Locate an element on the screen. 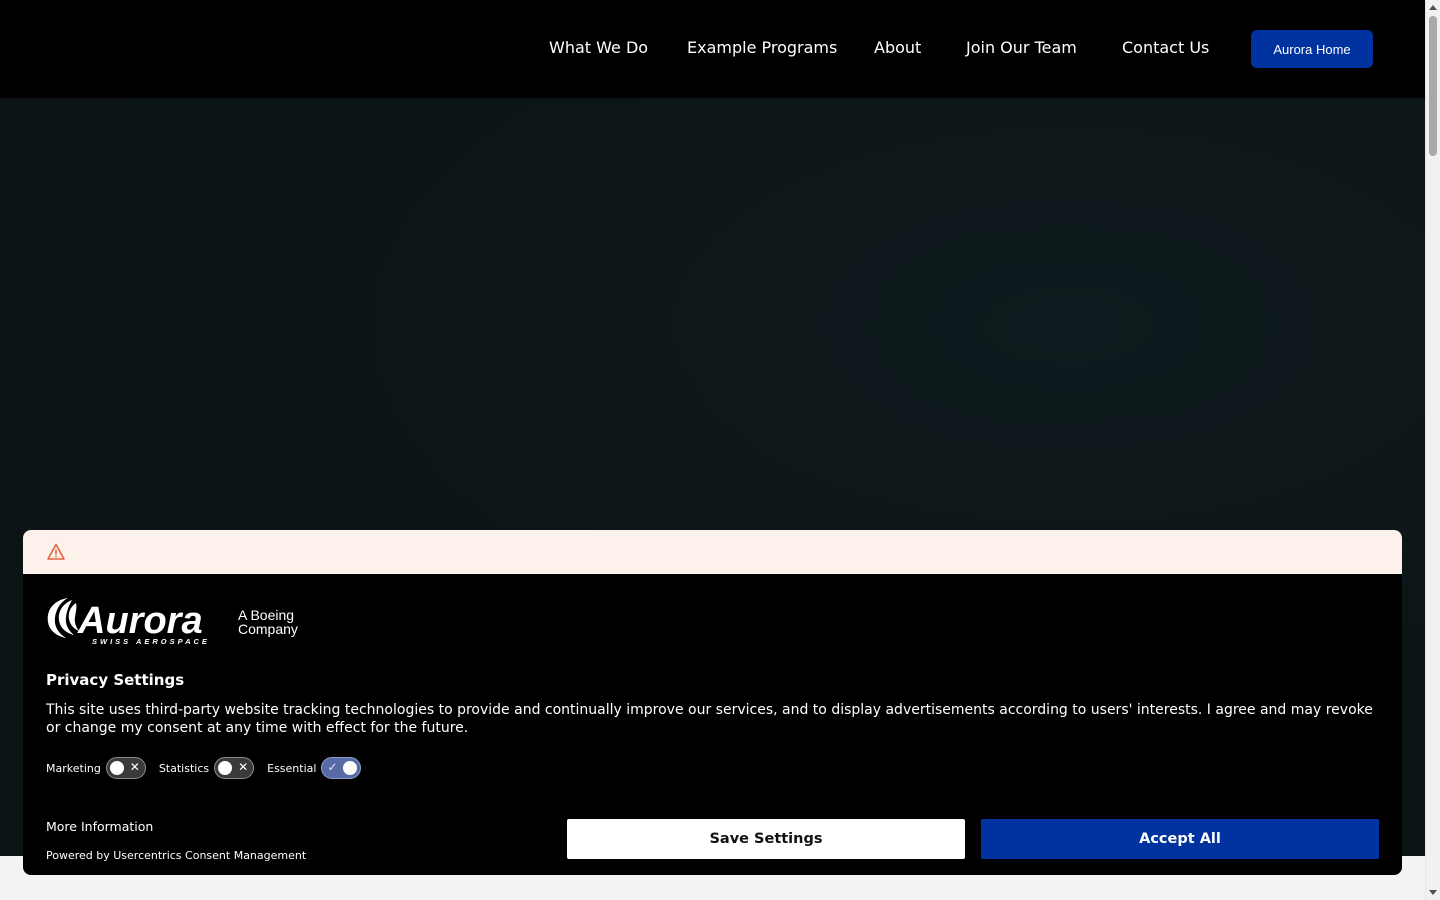 This screenshot has width=1440, height=900. nav-what-we-do: What We Do is located at coordinates (598, 47).